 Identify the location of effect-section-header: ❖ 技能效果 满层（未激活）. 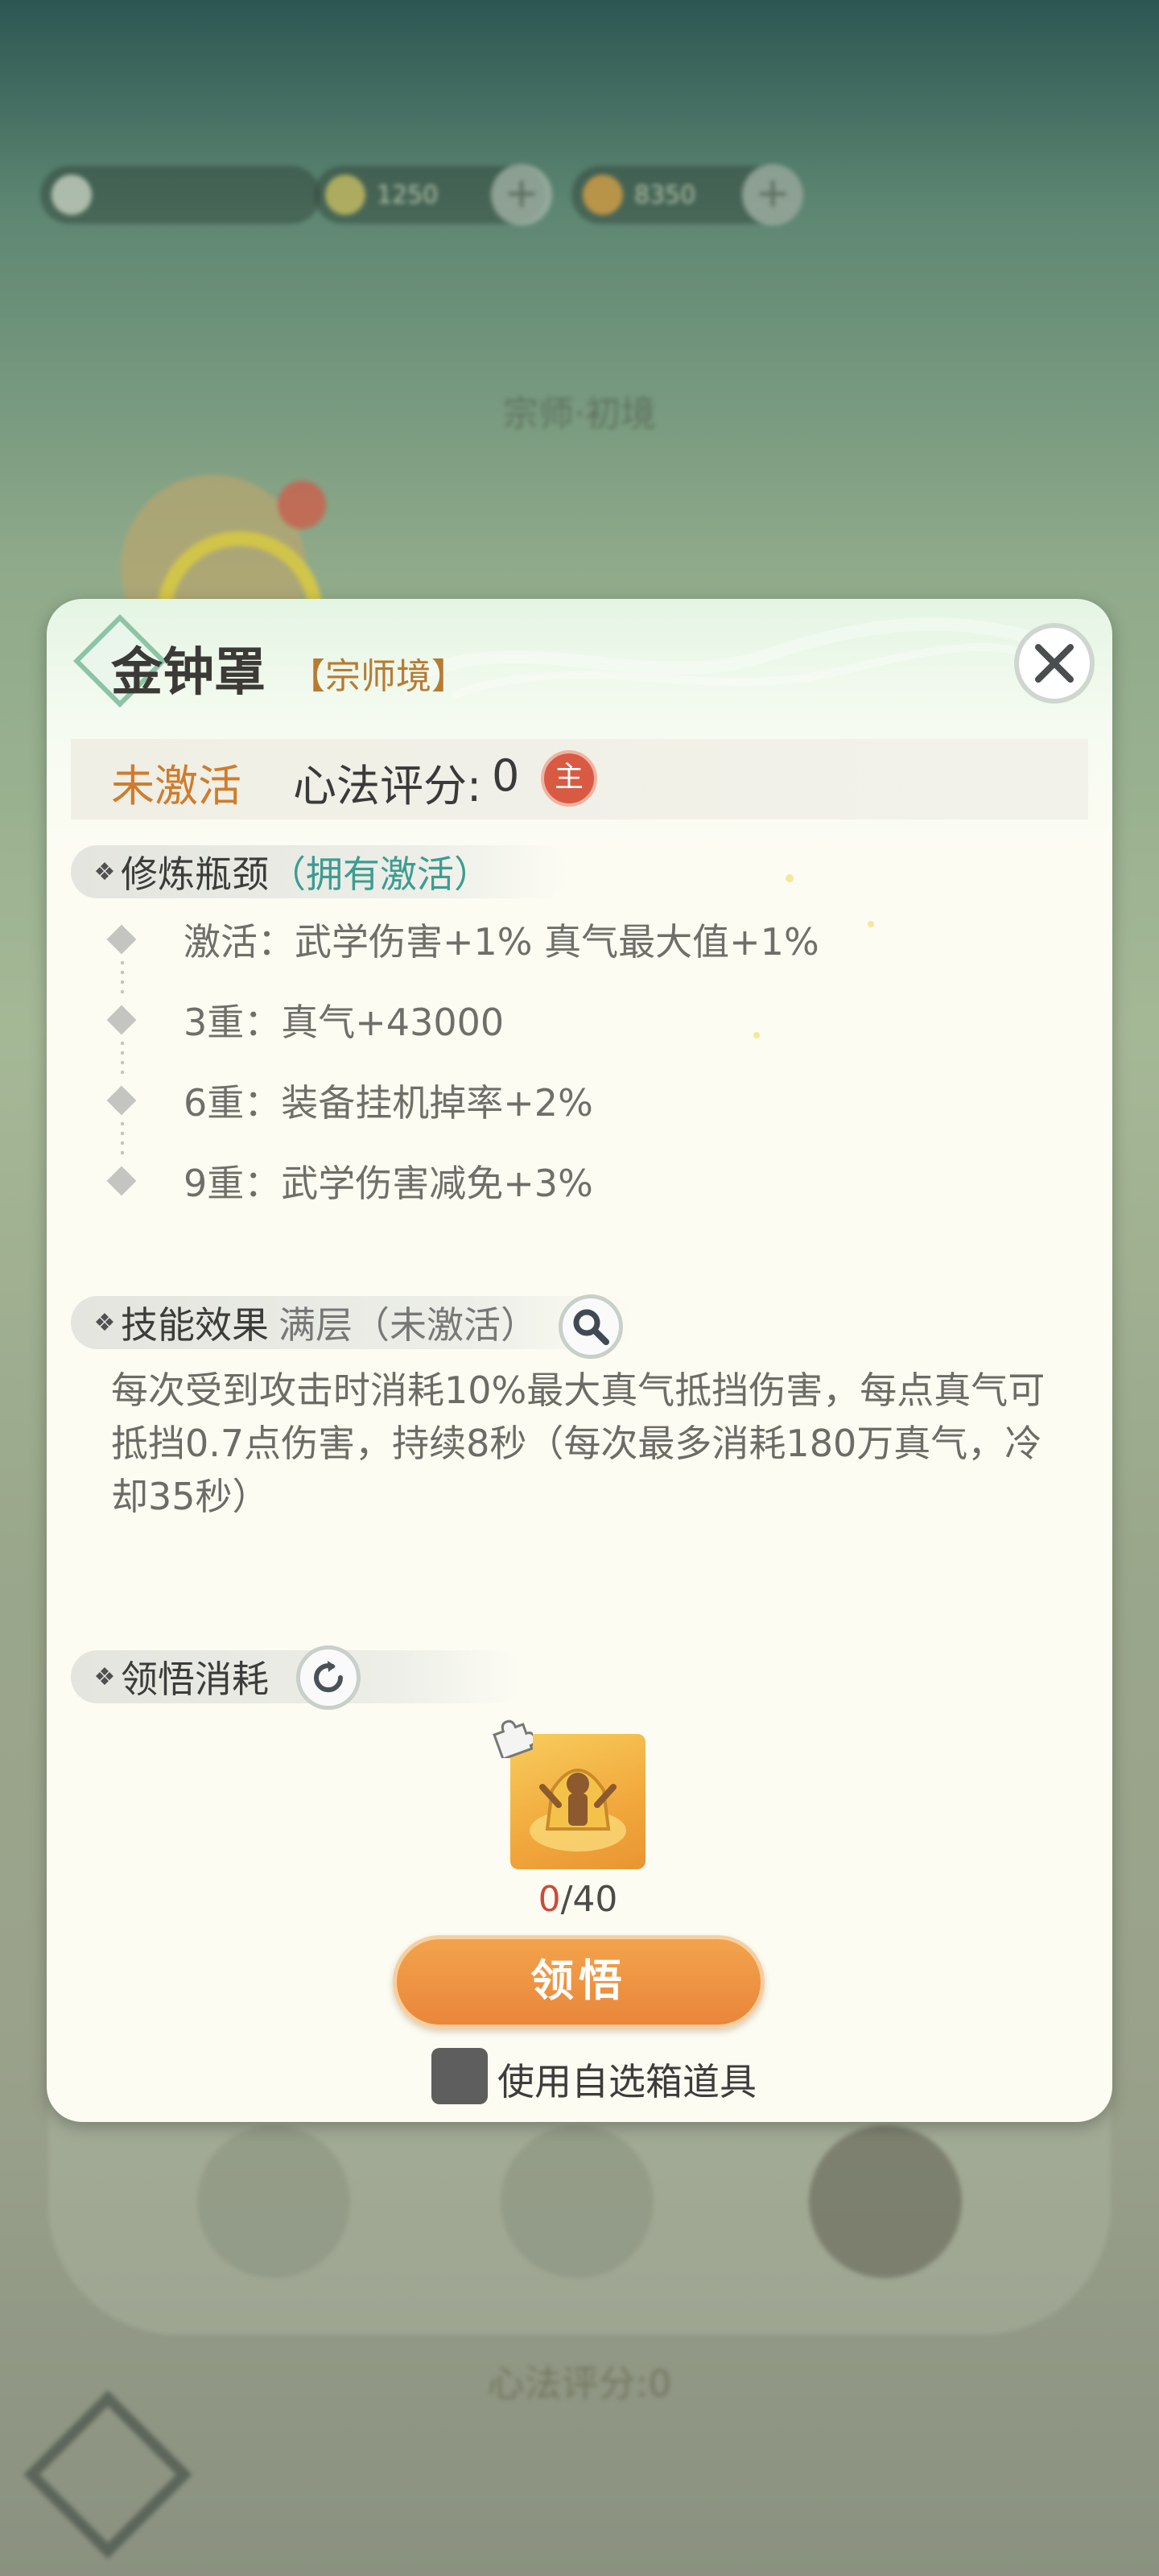
(352, 1322).